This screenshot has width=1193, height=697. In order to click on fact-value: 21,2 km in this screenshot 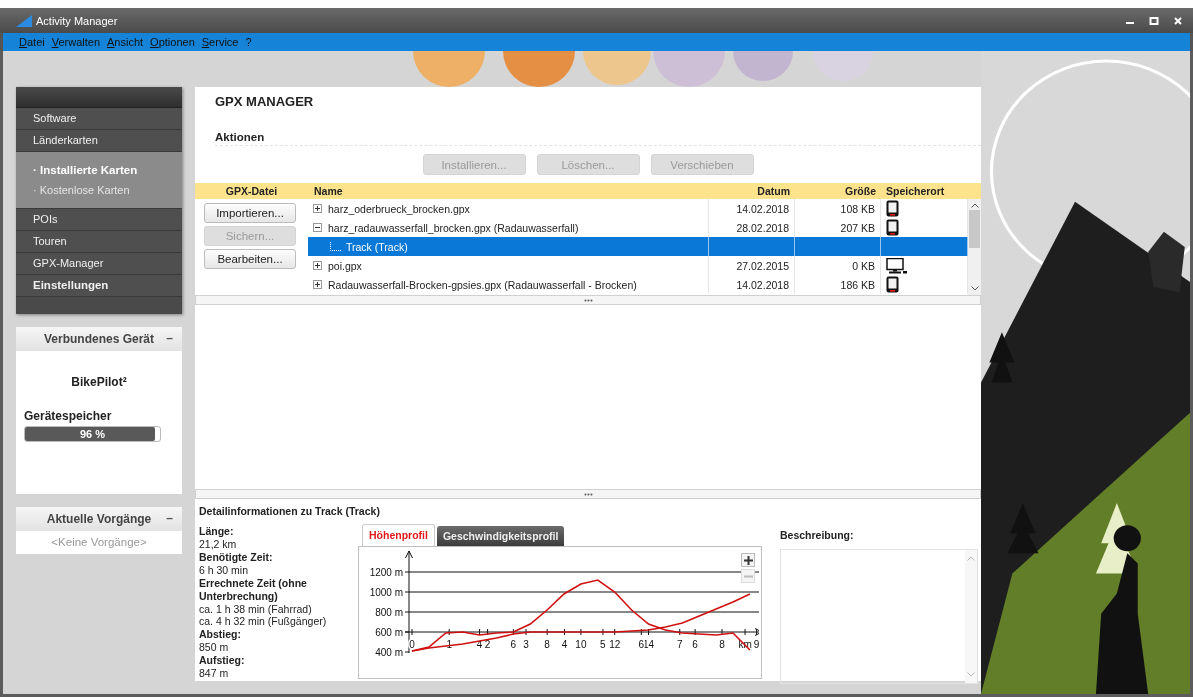, I will do `click(218, 544)`.